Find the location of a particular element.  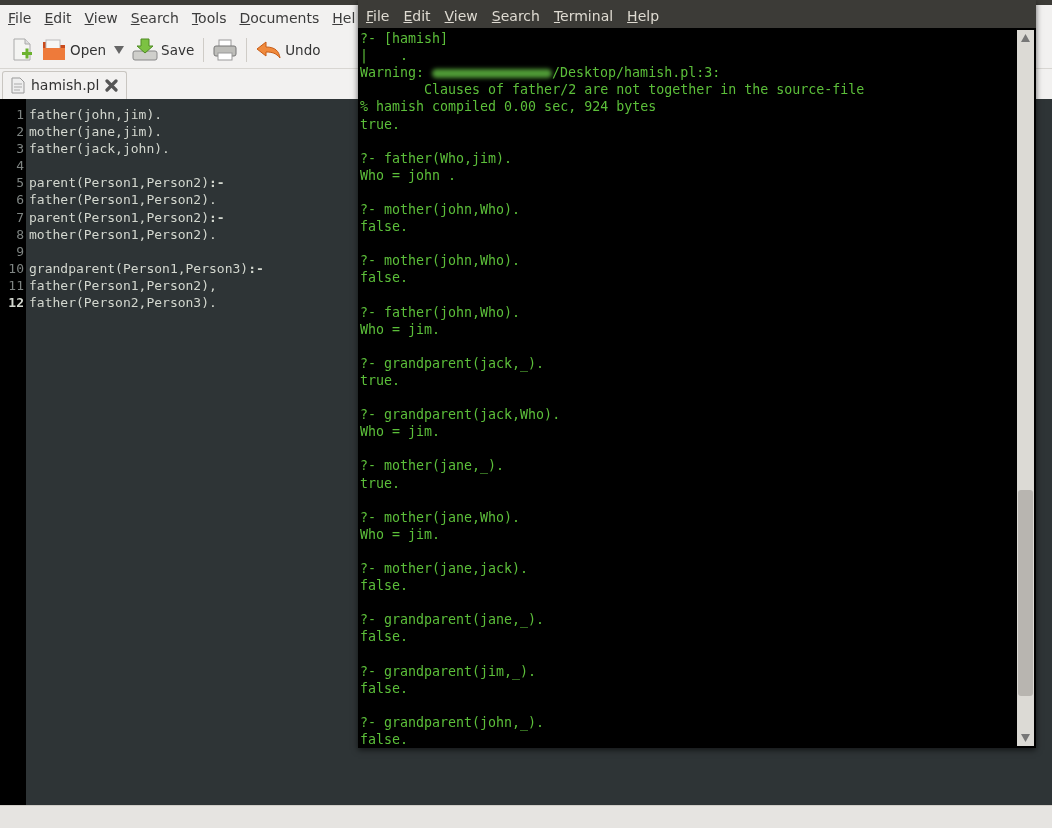

line-number: 1 is located at coordinates (20, 115).